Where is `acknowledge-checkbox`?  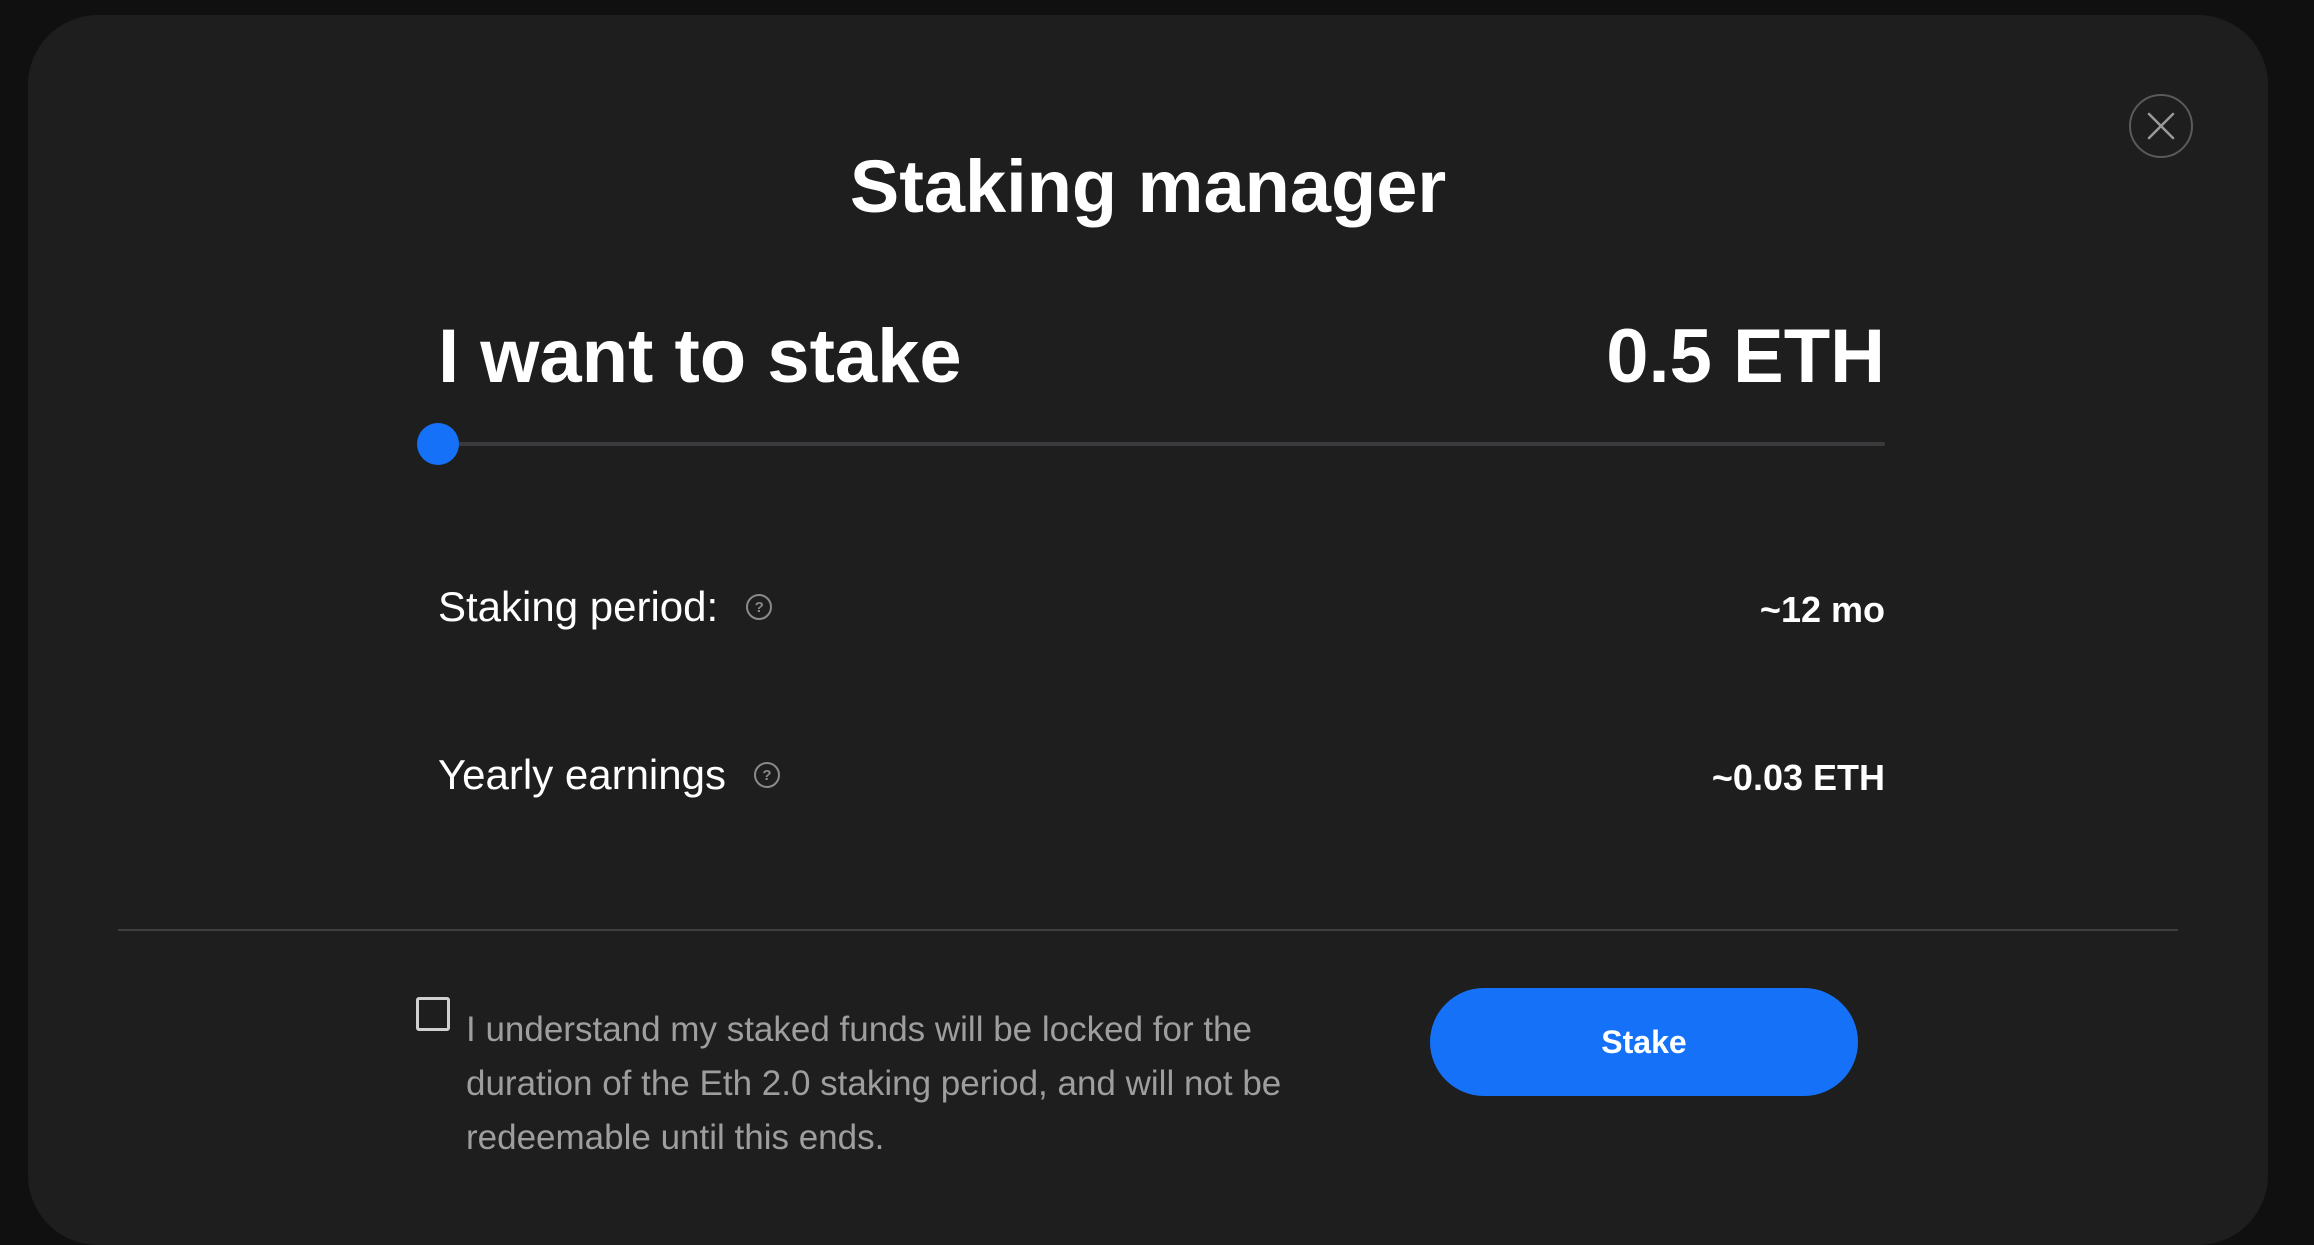 acknowledge-checkbox is located at coordinates (433, 1014).